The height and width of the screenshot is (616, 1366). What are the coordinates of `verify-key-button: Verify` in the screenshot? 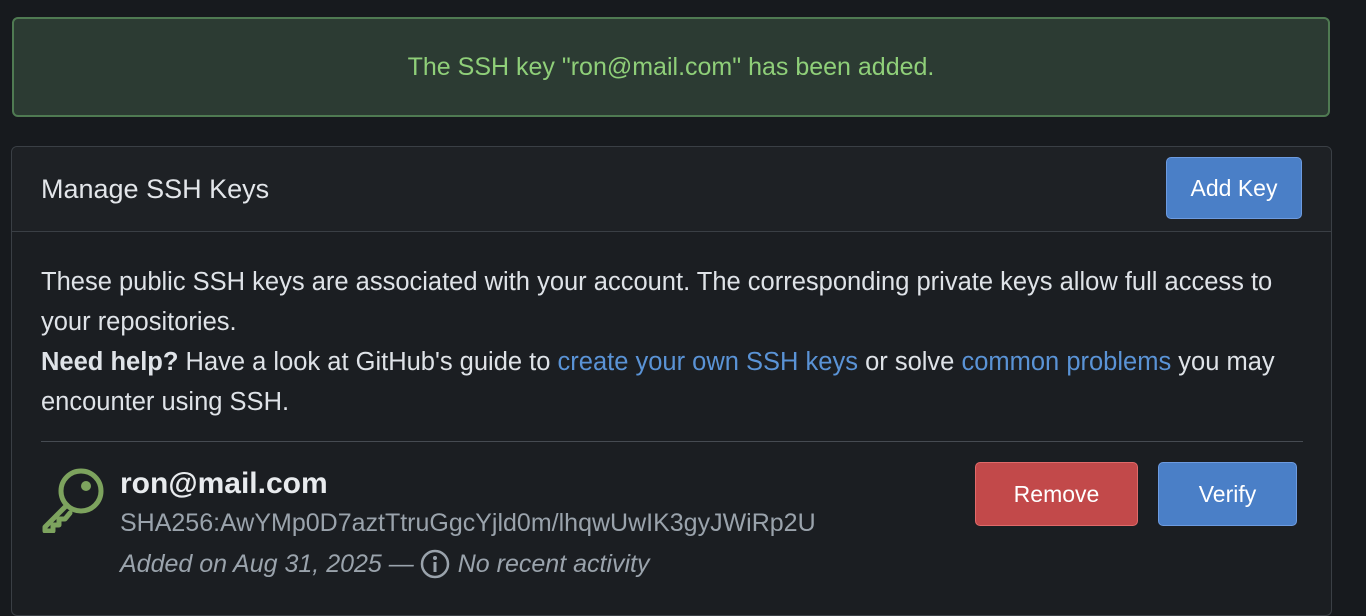 It's located at (1227, 494).